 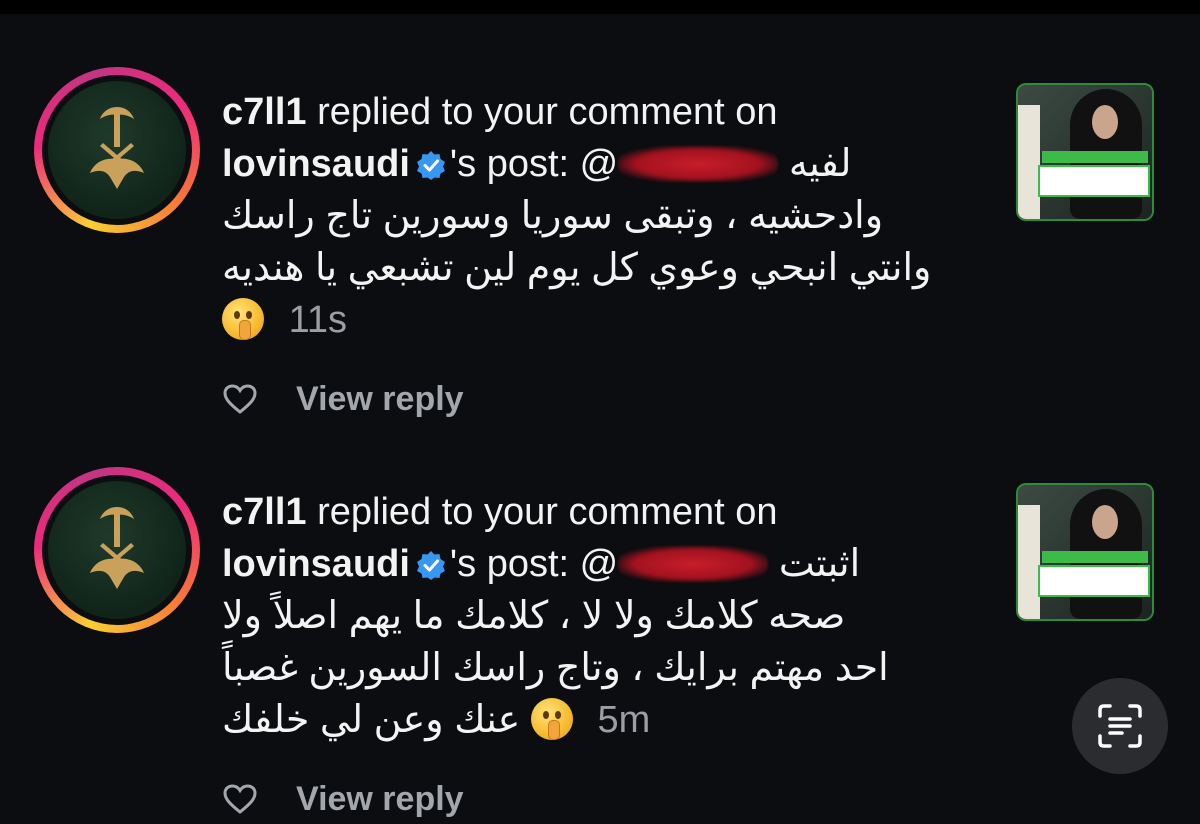 I want to click on text-scan-button, so click(x=1120, y=726).